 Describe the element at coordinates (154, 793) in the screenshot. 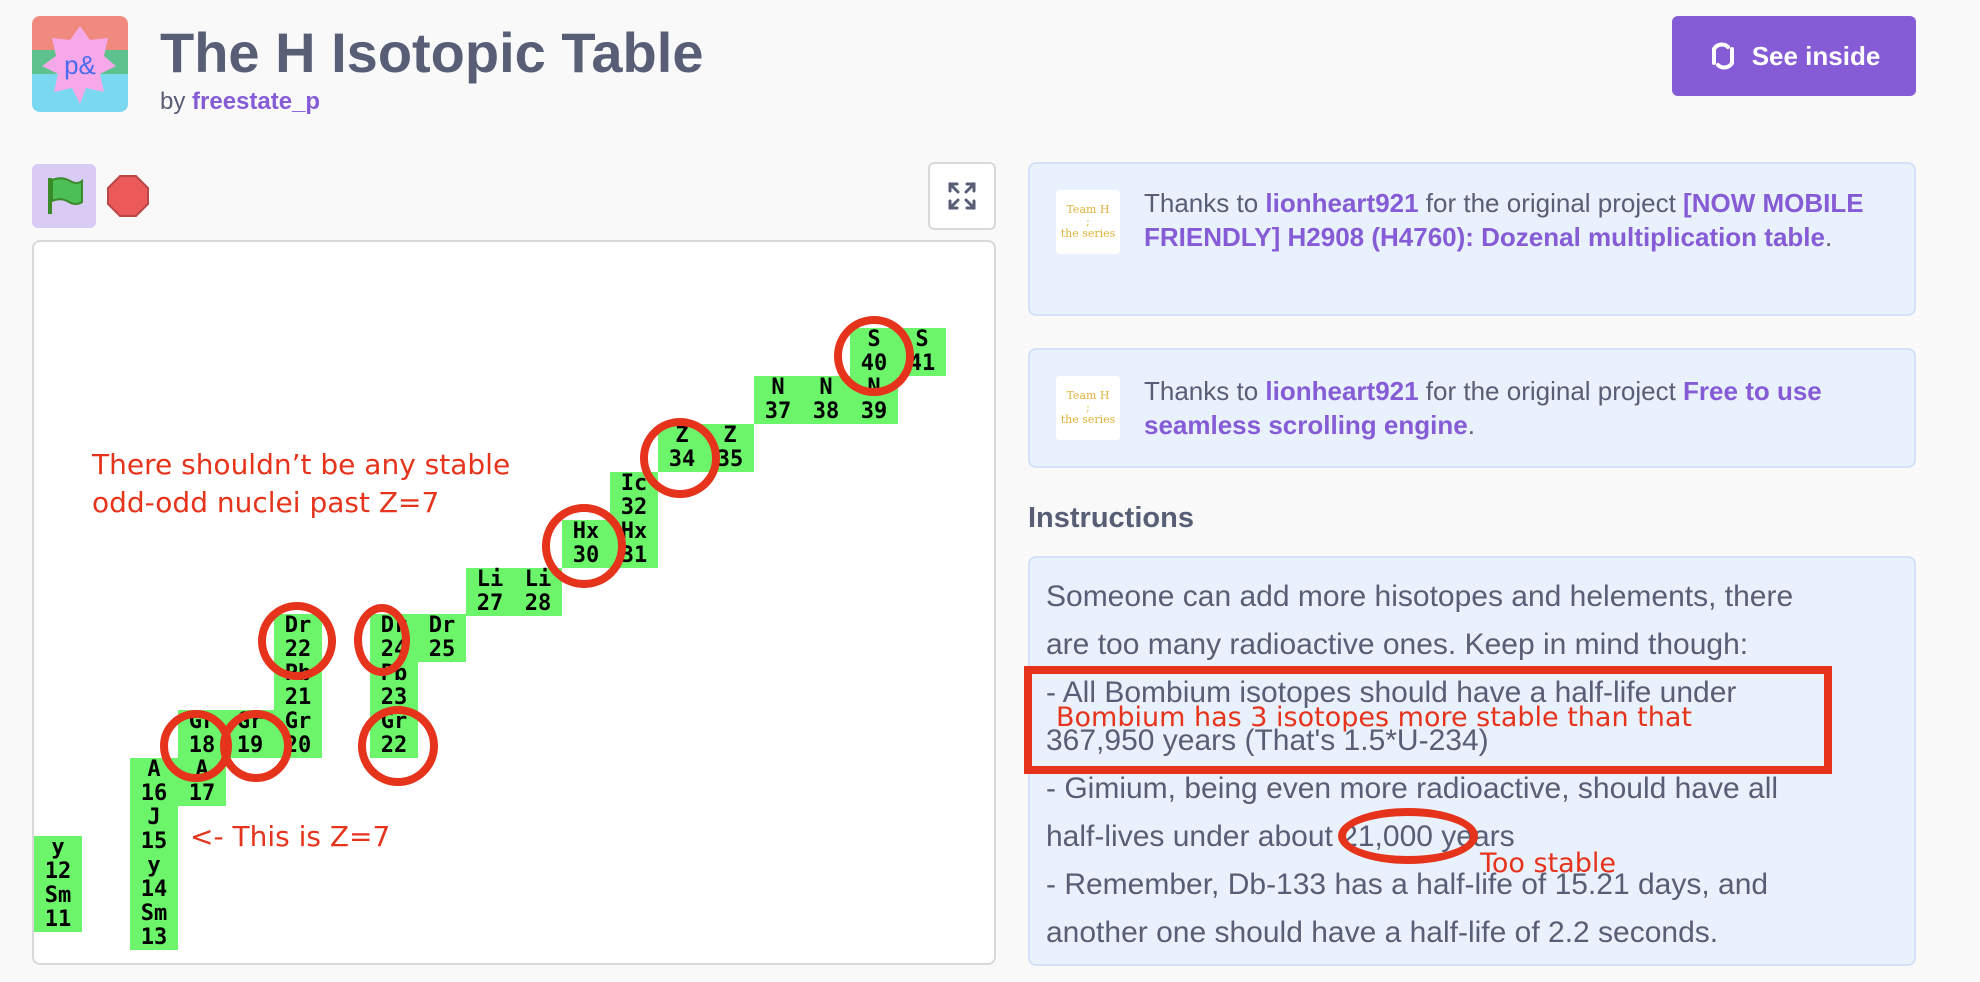

I see `isotope-number: 16` at that location.